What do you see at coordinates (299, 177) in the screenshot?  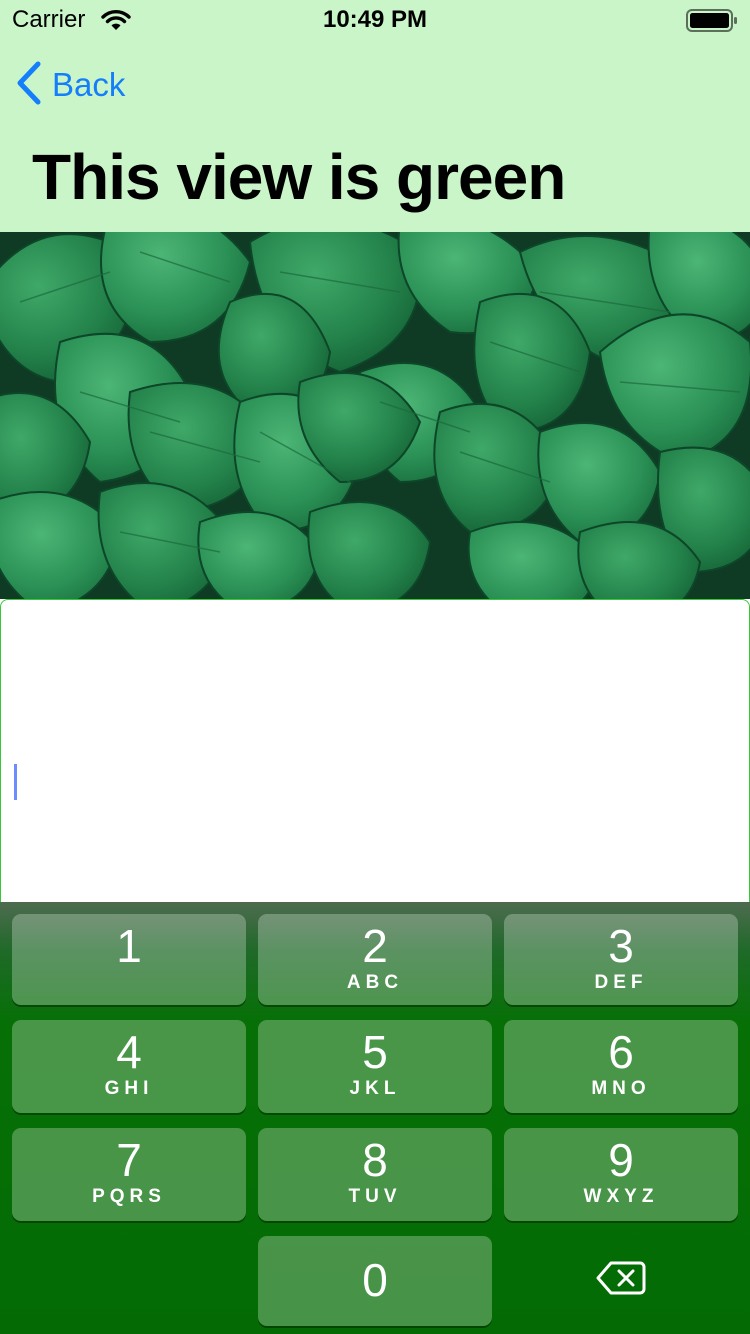 I see `page-title: This view is green` at bounding box center [299, 177].